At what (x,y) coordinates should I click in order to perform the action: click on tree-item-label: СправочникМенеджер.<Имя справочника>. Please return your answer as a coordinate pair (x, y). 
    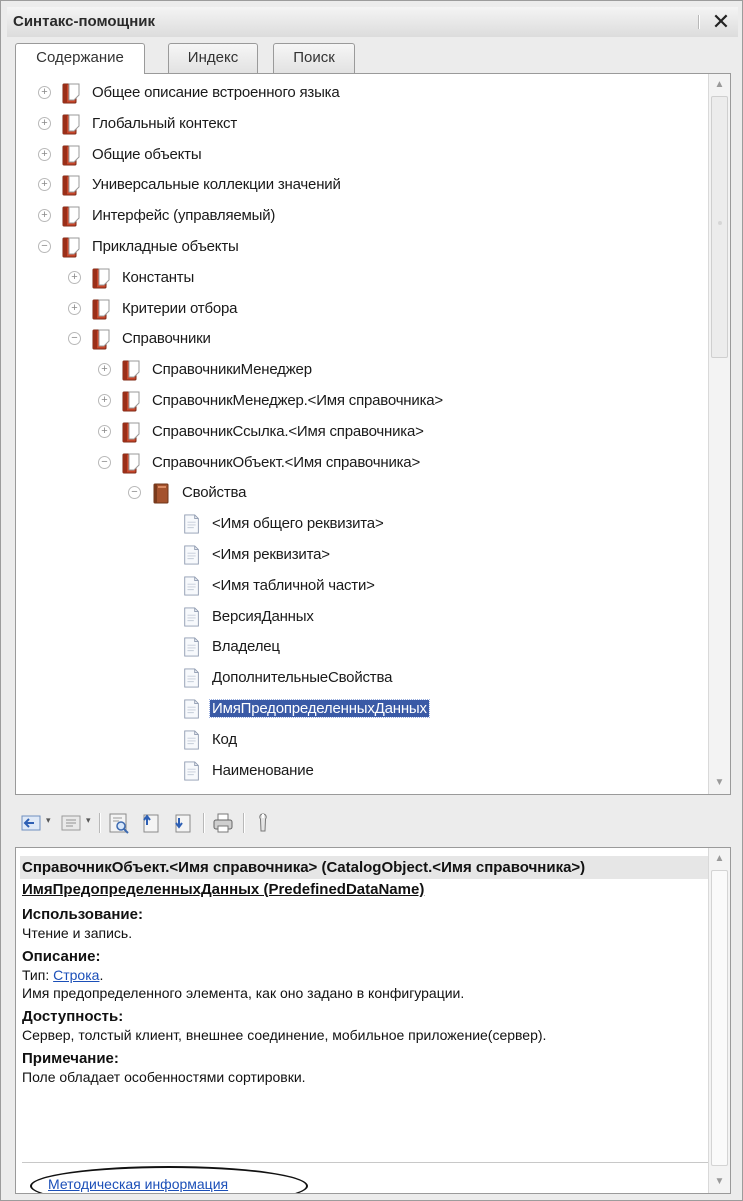
    Looking at the image, I should click on (297, 400).